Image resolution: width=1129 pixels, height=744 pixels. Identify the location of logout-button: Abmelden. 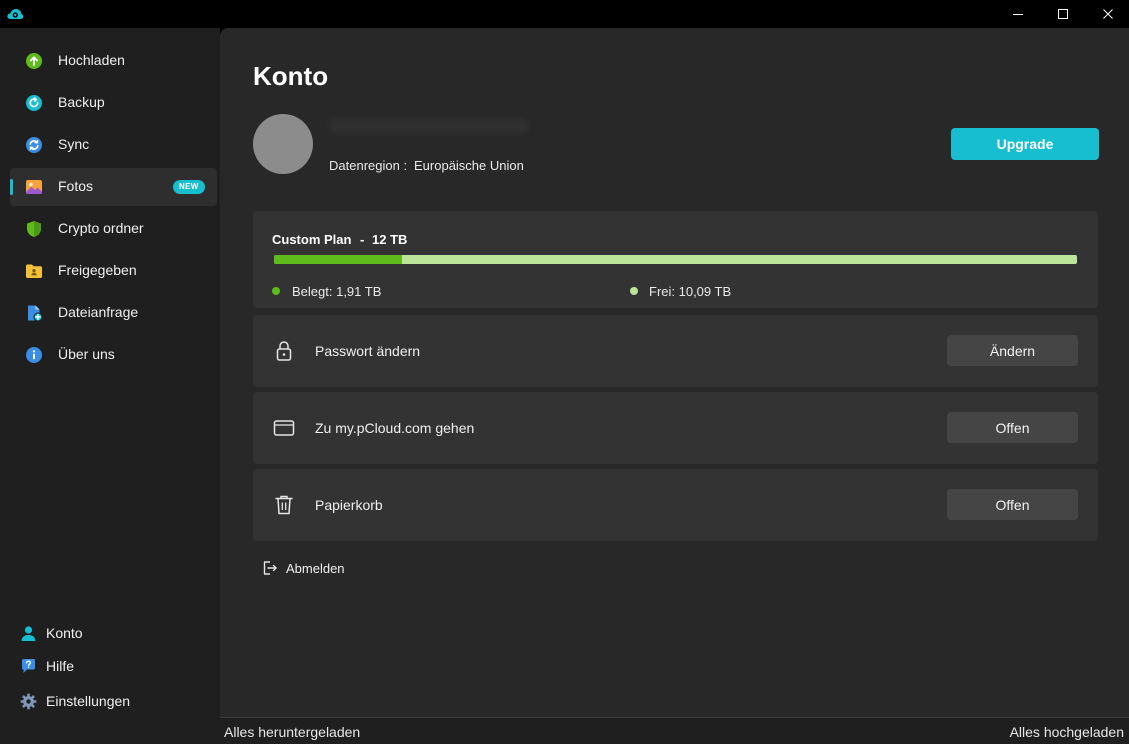
(303, 568).